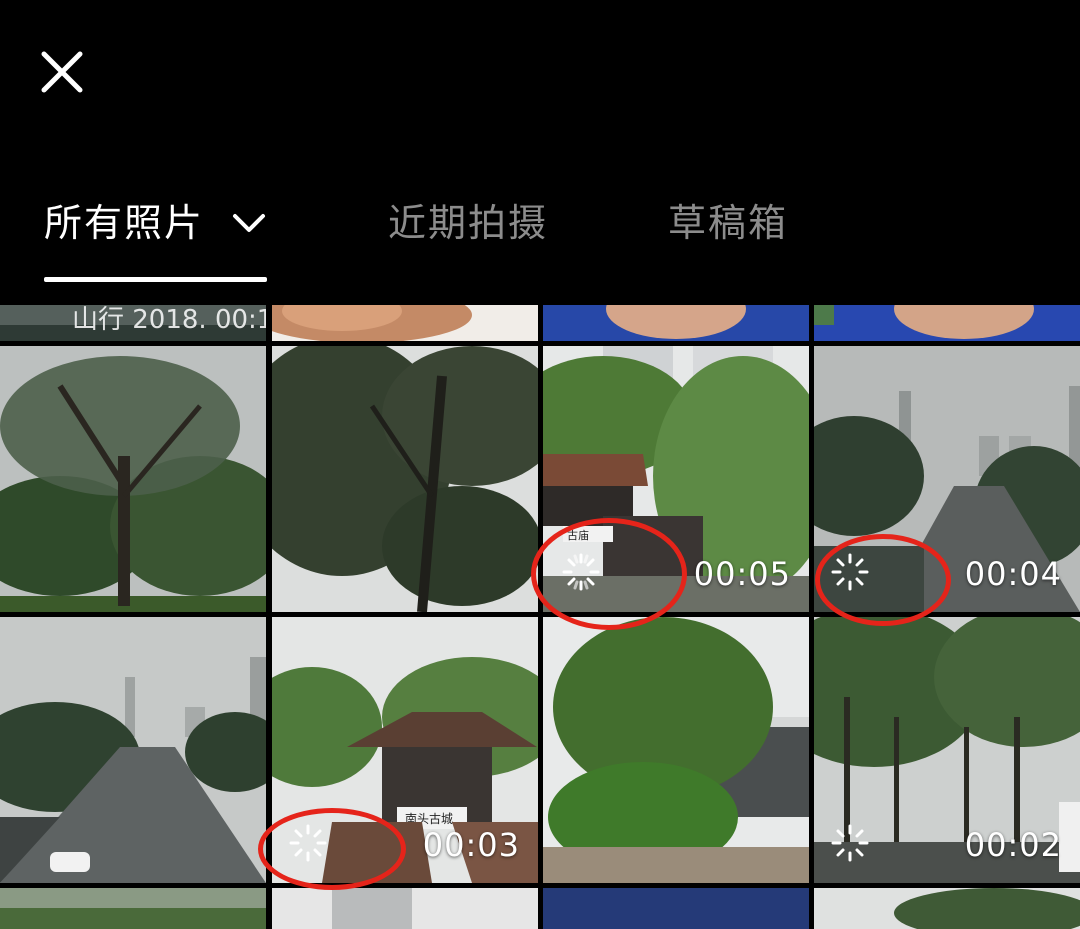 The image size is (1080, 929). I want to click on tab-all-photos: 所有照片, so click(155, 223).